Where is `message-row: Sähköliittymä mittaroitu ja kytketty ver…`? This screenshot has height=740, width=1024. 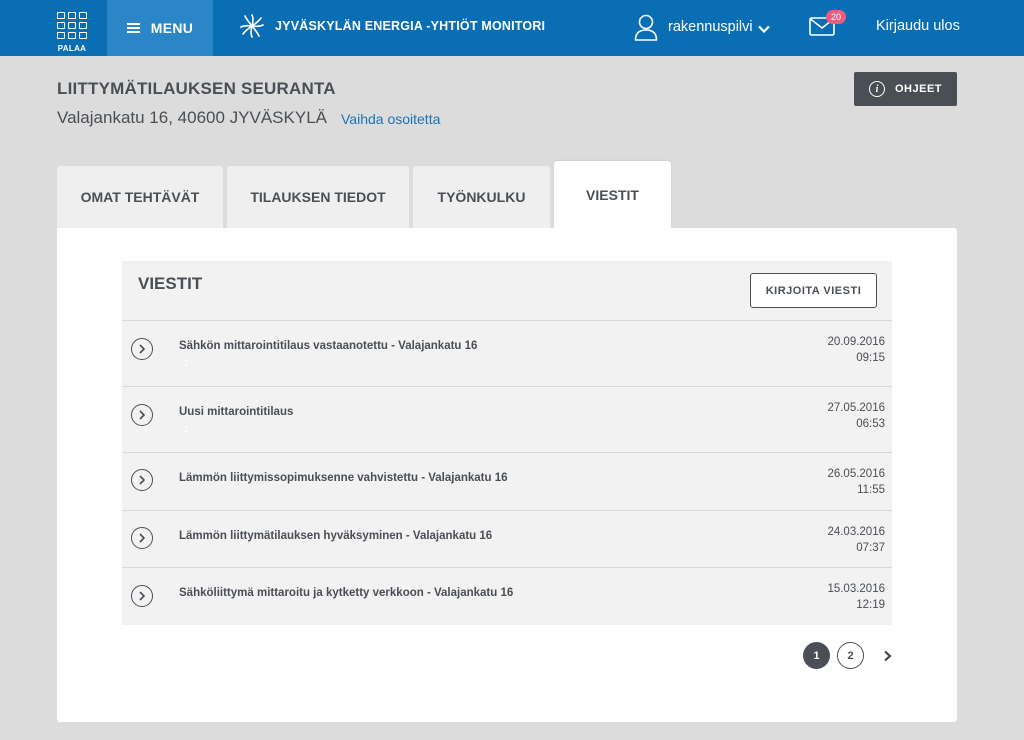 message-row: Sähköliittymä mittaroitu ja kytketty ver… is located at coordinates (507, 596).